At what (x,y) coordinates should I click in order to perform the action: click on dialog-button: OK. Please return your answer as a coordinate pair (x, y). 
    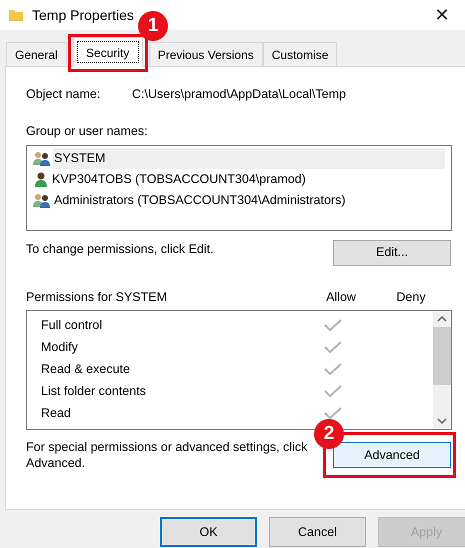
    Looking at the image, I should click on (208, 532).